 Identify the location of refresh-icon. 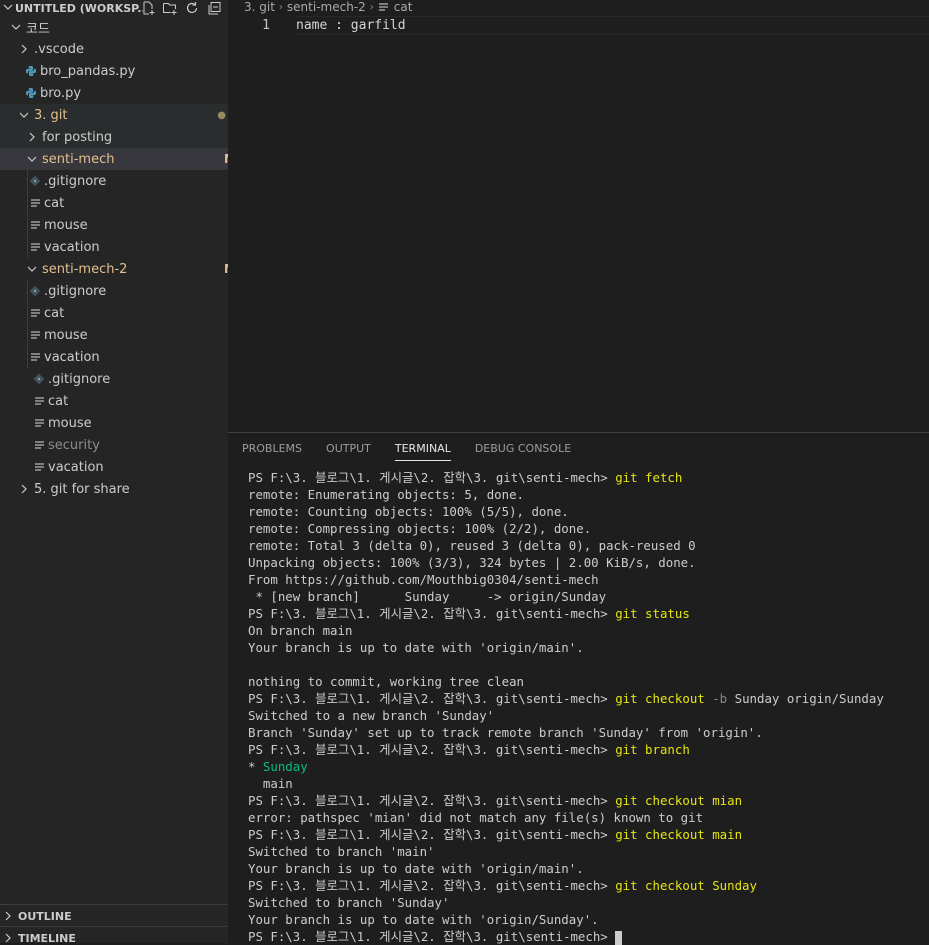
(191, 8).